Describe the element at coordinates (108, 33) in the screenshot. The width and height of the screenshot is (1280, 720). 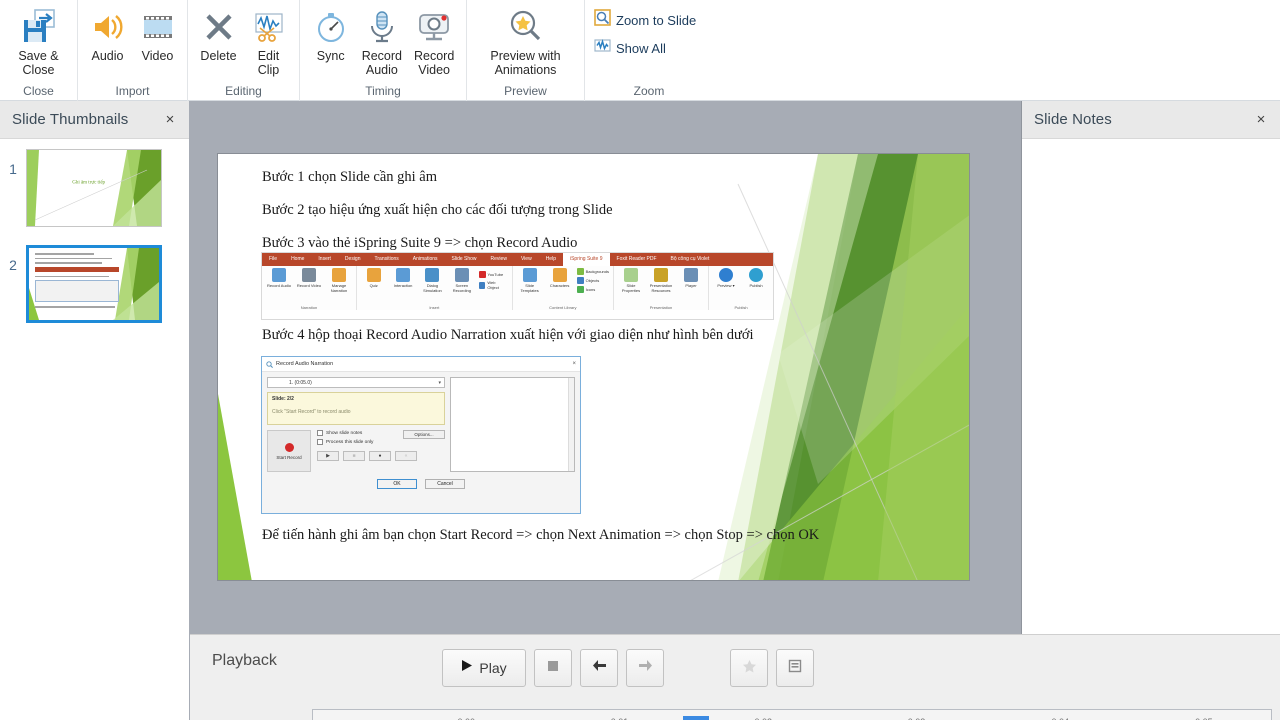
I see `import-audio-button: Audio` at that location.